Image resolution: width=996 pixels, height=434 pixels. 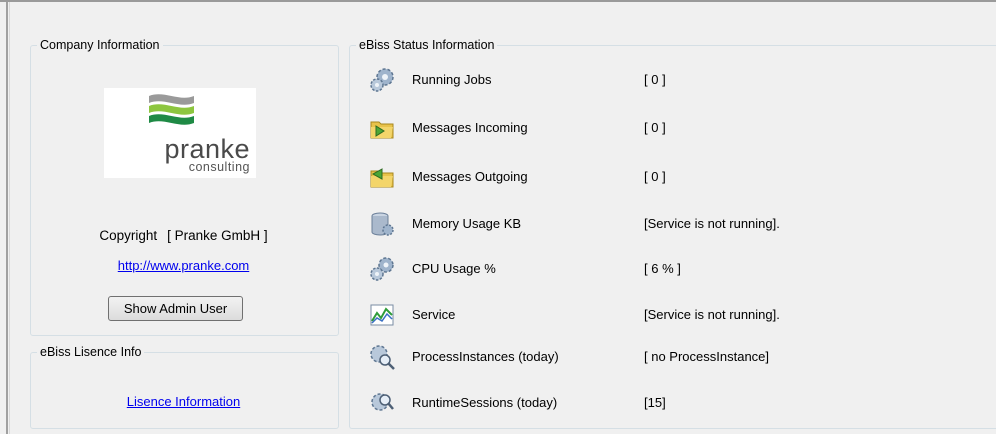 I want to click on status-value: [ 6 % ], so click(x=662, y=268).